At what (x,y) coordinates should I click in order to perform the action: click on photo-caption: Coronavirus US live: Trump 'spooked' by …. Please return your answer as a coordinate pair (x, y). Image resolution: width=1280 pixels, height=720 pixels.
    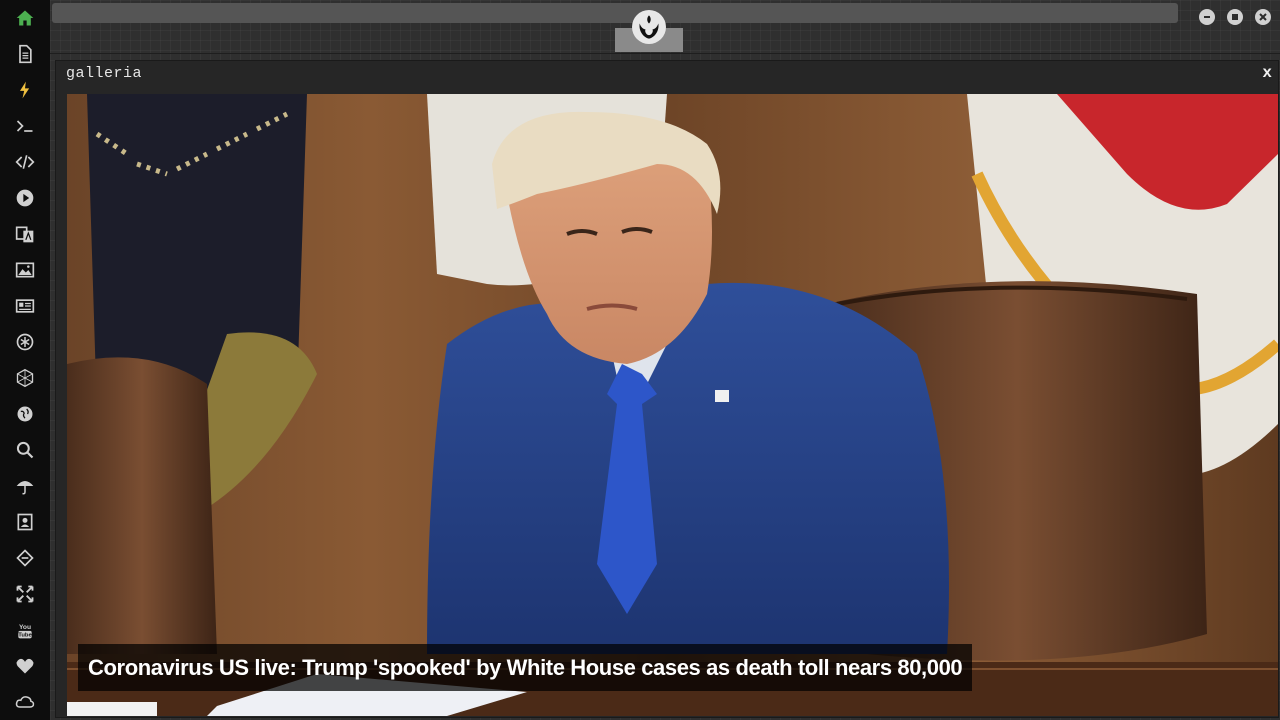
    Looking at the image, I should click on (525, 667).